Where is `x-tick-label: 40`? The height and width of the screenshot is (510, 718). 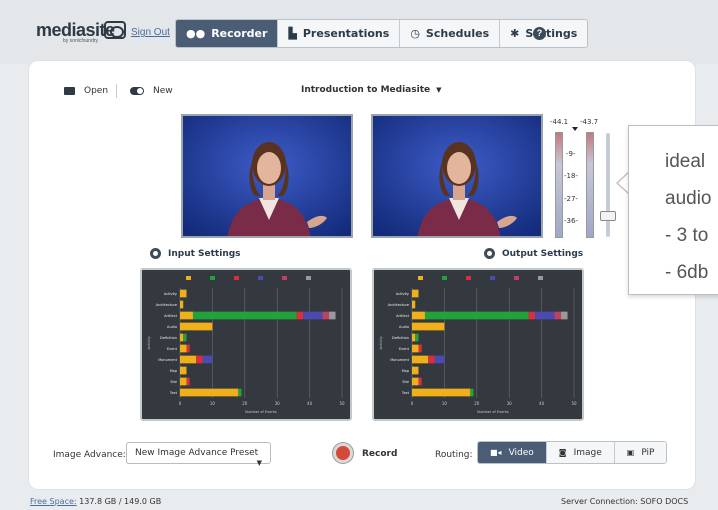
x-tick-label: 40 is located at coordinates (542, 403).